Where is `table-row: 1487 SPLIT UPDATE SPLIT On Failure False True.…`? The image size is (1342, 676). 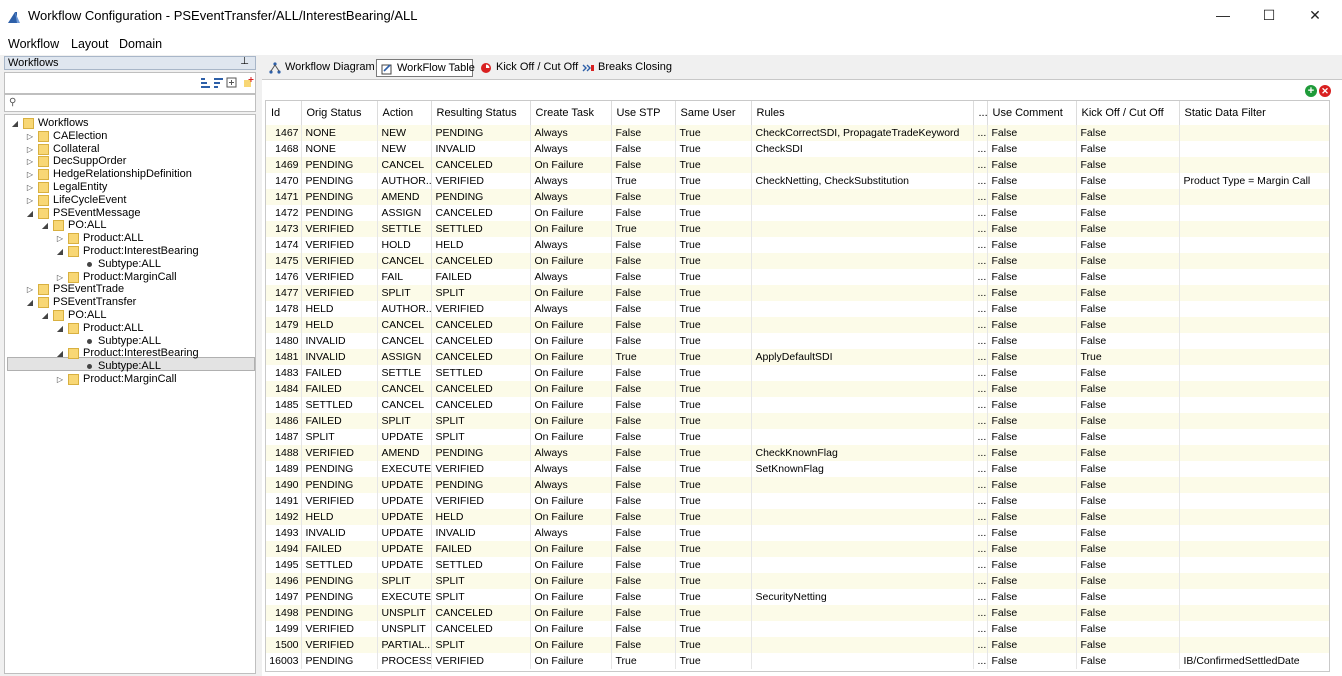
table-row: 1487 SPLIT UPDATE SPLIT On Failure False True.… is located at coordinates (797, 437).